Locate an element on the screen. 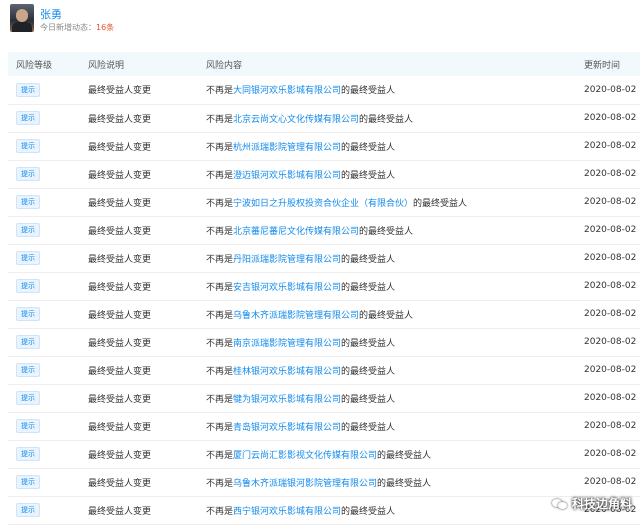  table-row: 提示 最终受益人变更 不再是安吉银河欢乐影城有限公司的最终受益人 2020-08-02 is located at coordinates (324, 286).